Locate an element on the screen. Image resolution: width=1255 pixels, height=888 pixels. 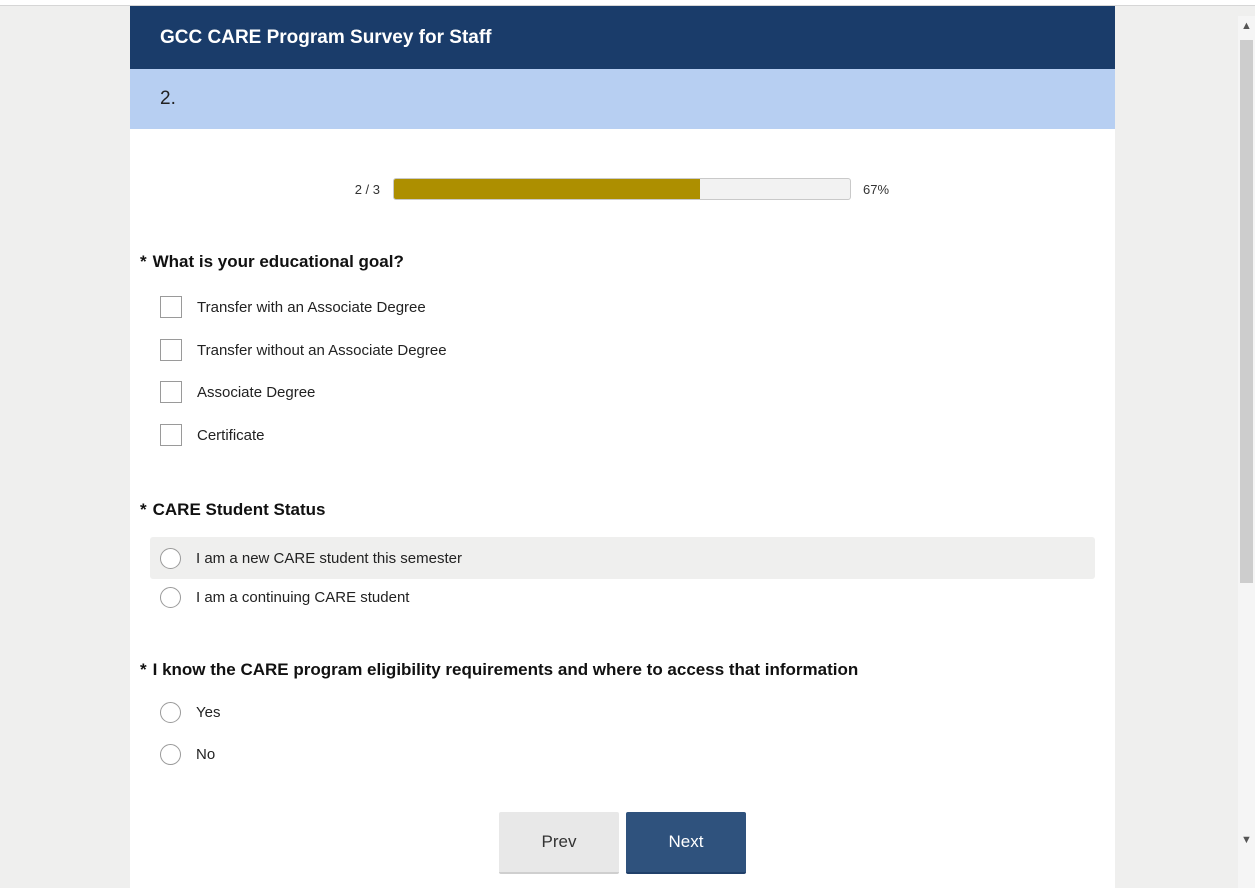
progress-fill is located at coordinates (547, 189).